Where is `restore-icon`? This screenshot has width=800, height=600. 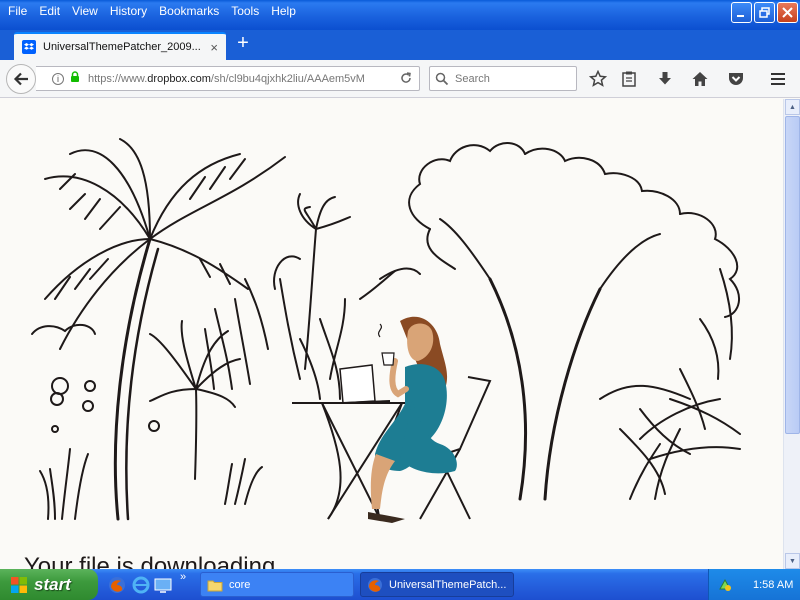
restore-icon is located at coordinates (764, 12).